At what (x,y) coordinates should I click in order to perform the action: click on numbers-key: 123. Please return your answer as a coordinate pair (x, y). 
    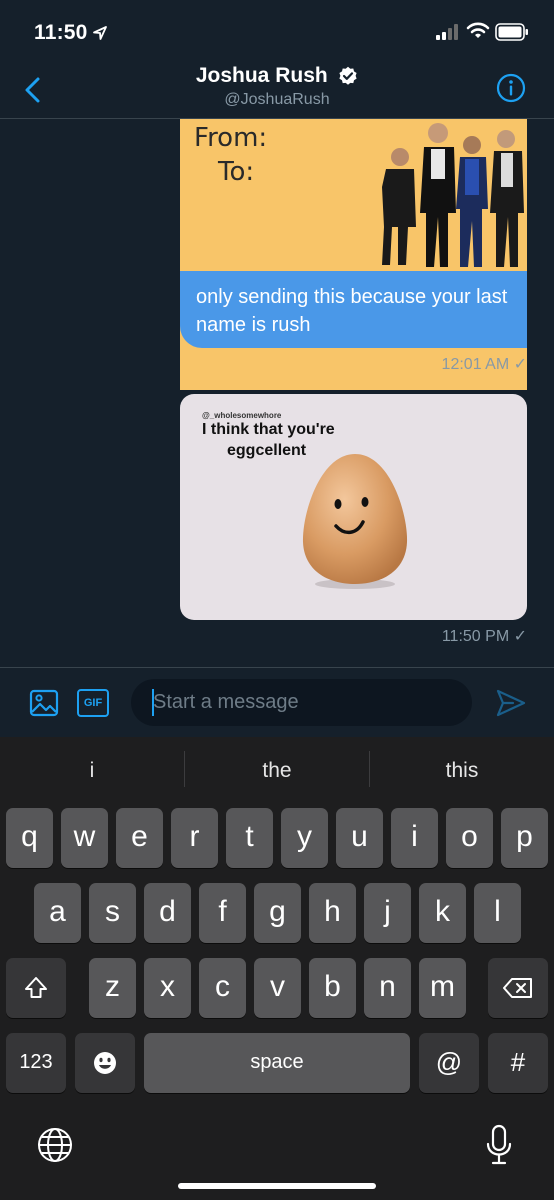
    Looking at the image, I should click on (36, 1063).